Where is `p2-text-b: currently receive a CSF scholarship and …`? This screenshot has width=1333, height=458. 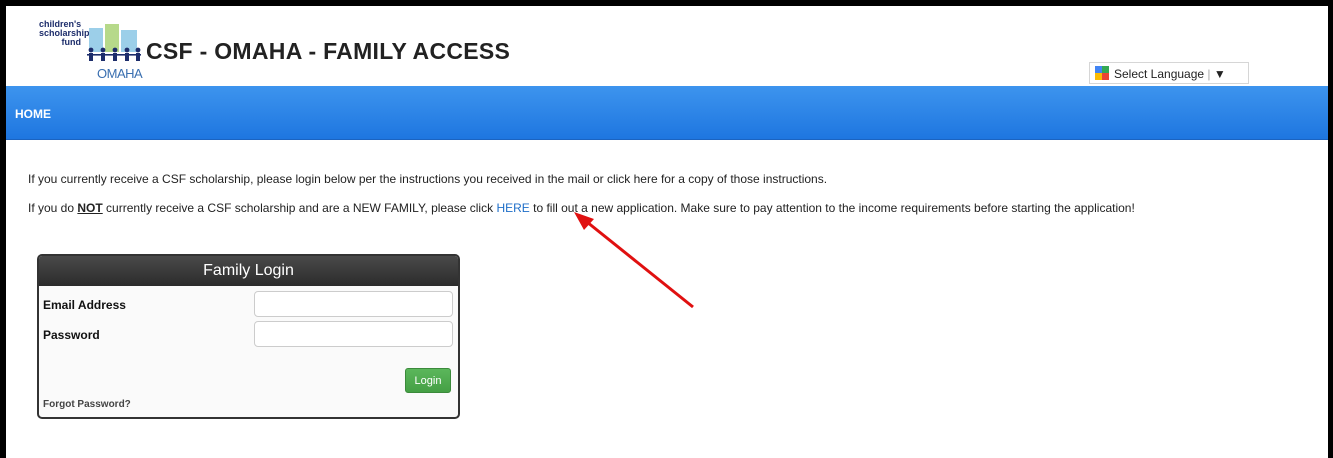
p2-text-b: currently receive a CSF scholarship and … is located at coordinates (299, 208).